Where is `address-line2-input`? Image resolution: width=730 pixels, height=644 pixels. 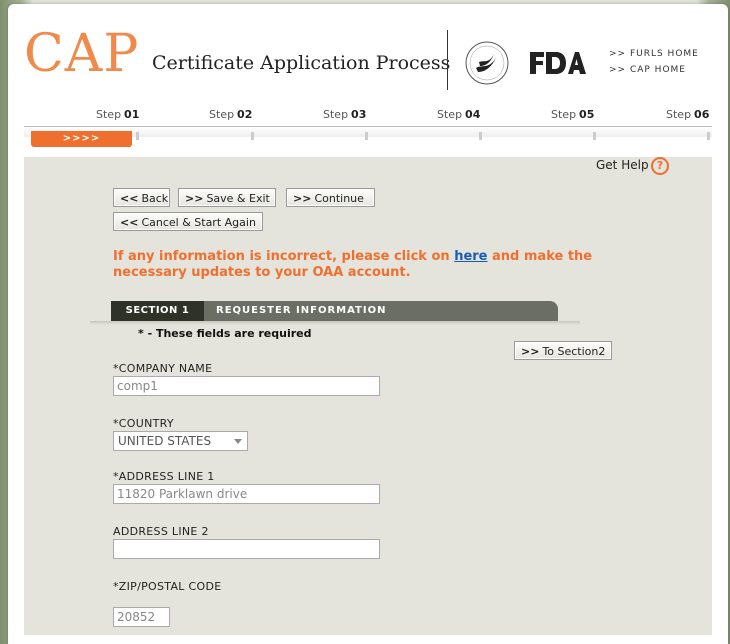 address-line2-input is located at coordinates (246, 549).